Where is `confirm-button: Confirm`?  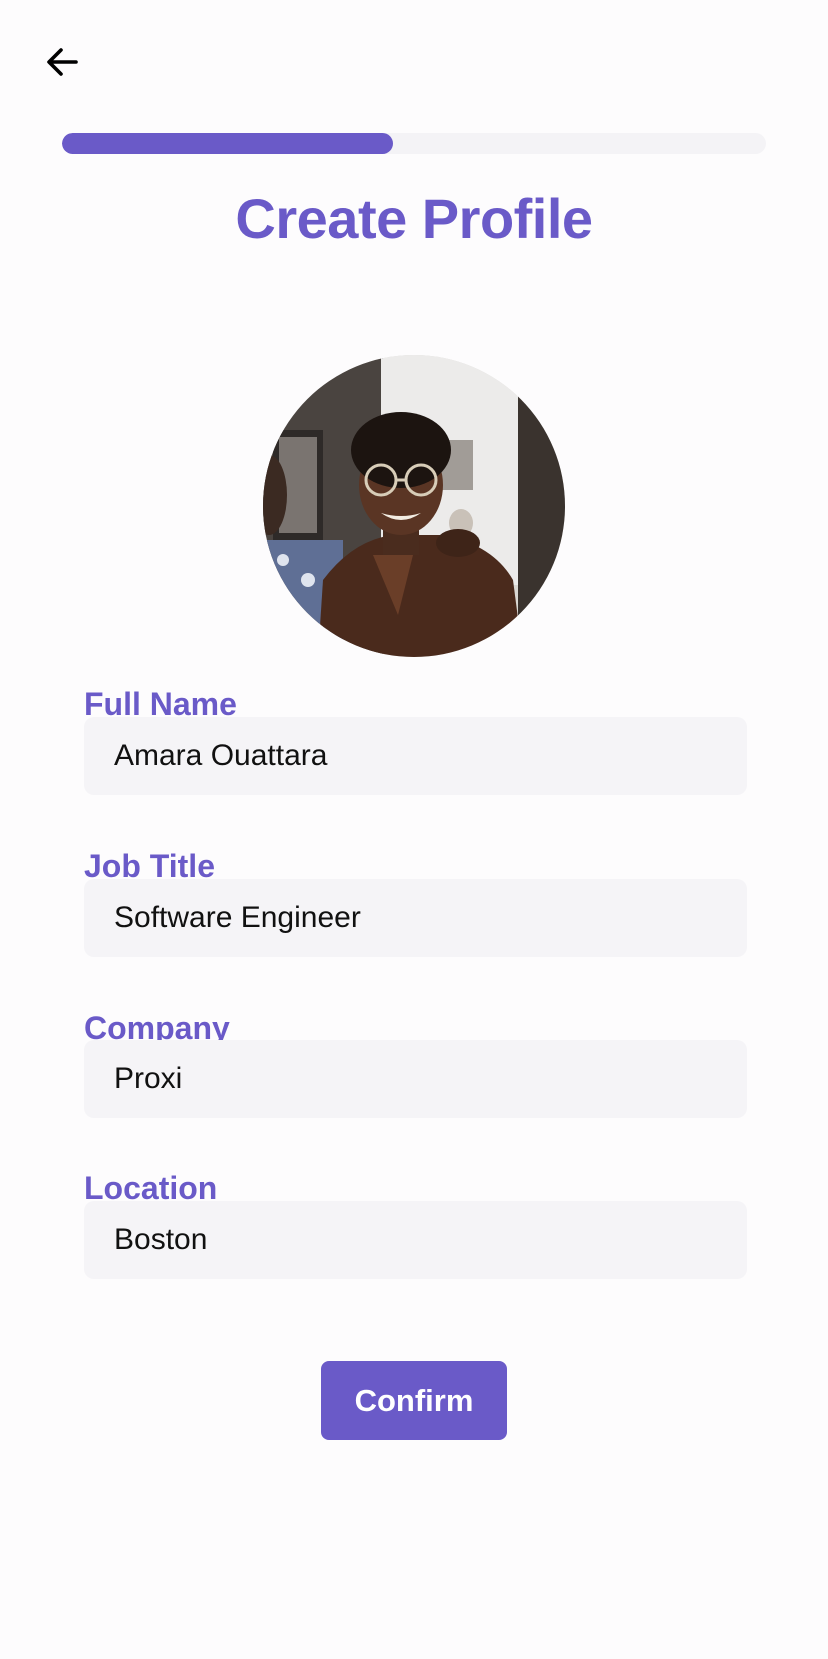
confirm-button: Confirm is located at coordinates (414, 1400).